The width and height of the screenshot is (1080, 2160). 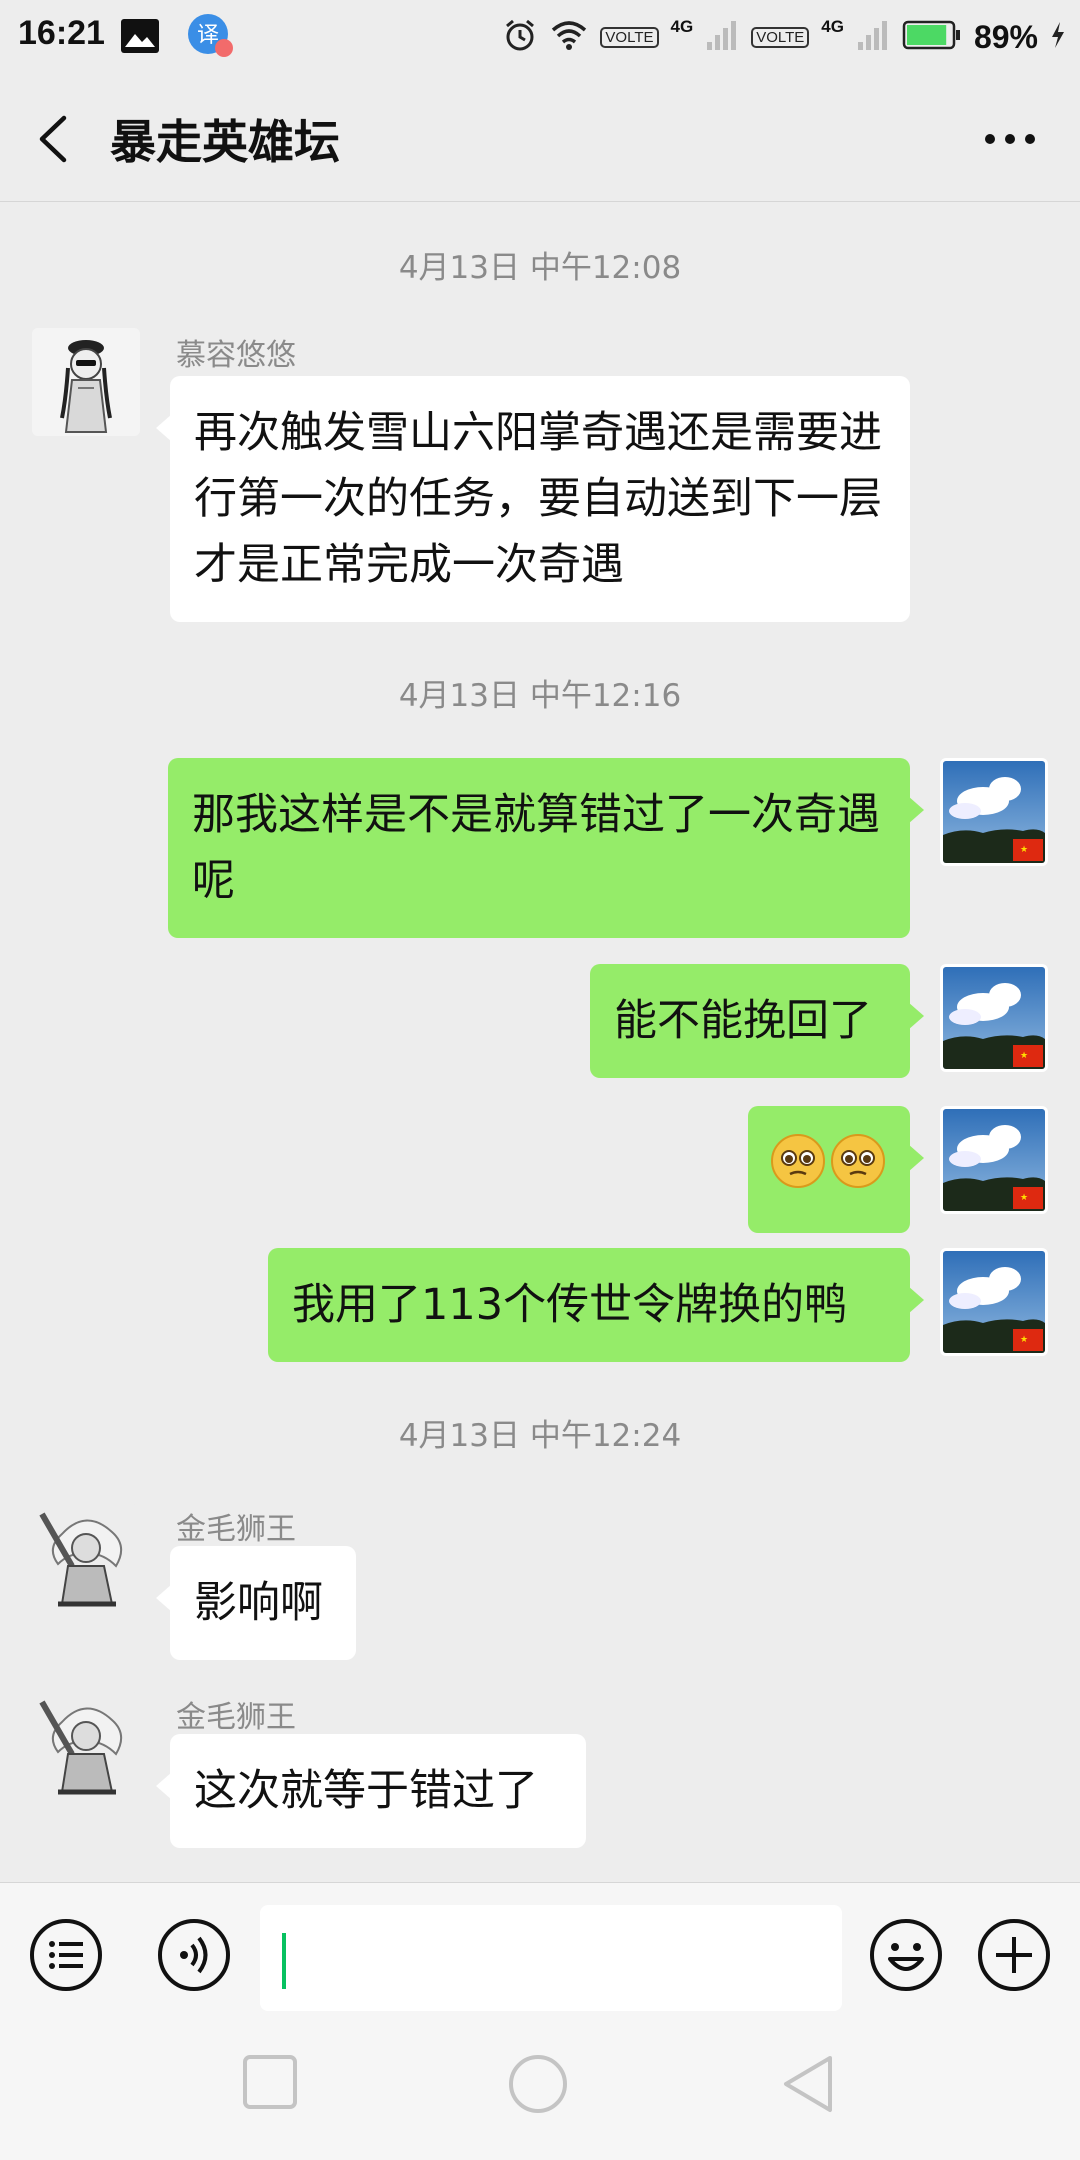 What do you see at coordinates (1005, 36) in the screenshot?
I see `battery-percent: 89%` at bounding box center [1005, 36].